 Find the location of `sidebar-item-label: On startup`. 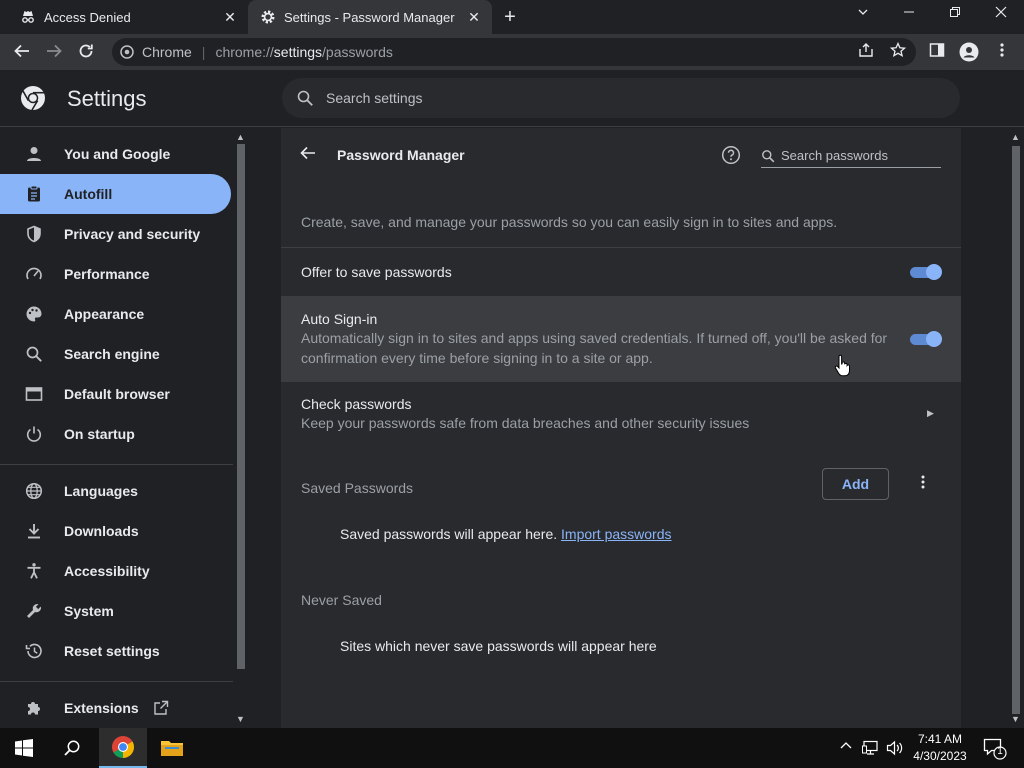

sidebar-item-label: On startup is located at coordinates (99, 434).